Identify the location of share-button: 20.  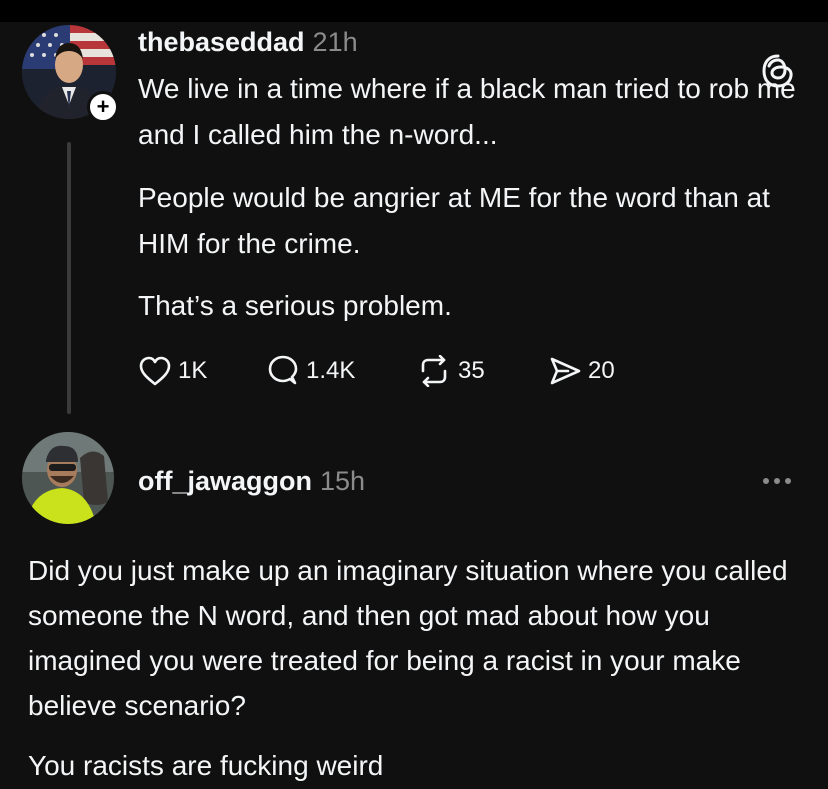
(581, 371).